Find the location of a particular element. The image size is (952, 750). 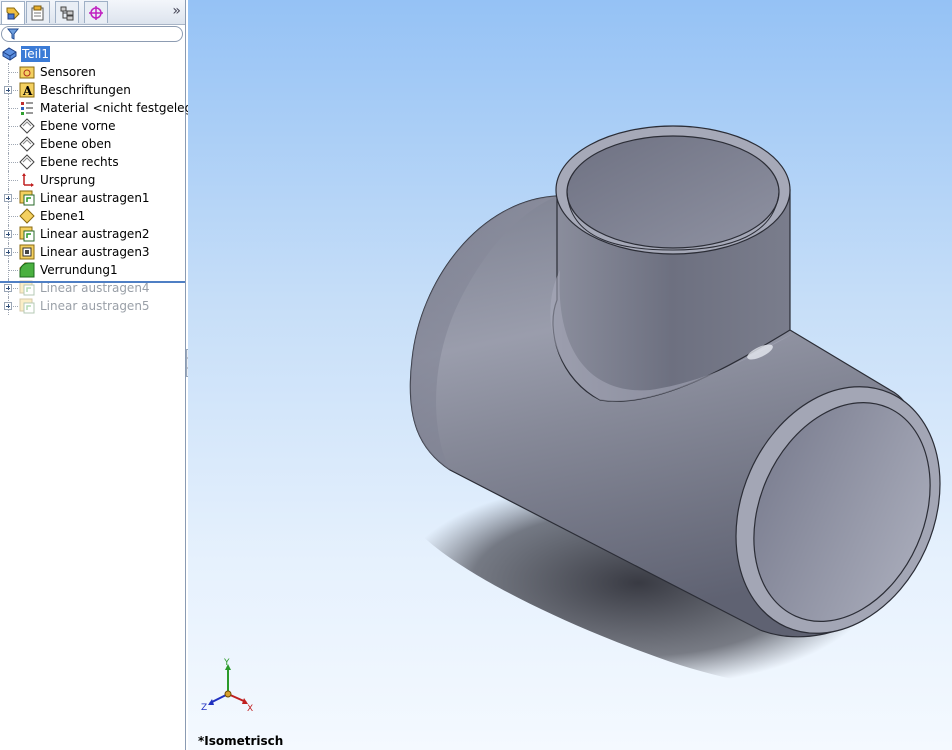

property-icon is located at coordinates (37, 12).